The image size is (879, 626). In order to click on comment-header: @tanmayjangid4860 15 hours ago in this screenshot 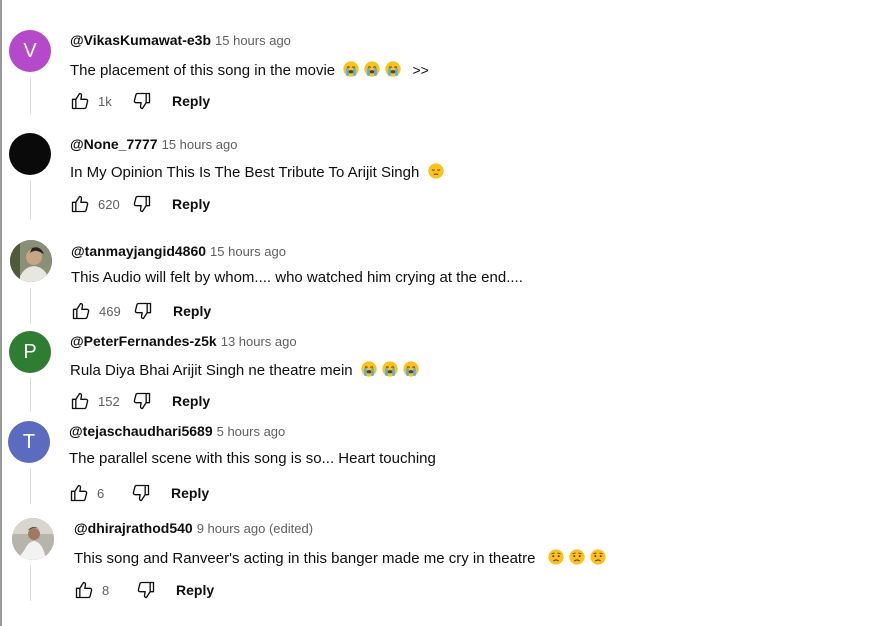, I will do `click(178, 252)`.